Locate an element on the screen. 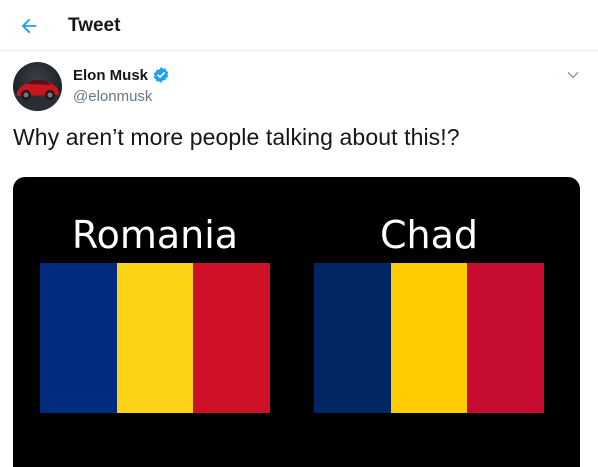 Image resolution: width=598 pixels, height=467 pixels. back-button is located at coordinates (29, 26).